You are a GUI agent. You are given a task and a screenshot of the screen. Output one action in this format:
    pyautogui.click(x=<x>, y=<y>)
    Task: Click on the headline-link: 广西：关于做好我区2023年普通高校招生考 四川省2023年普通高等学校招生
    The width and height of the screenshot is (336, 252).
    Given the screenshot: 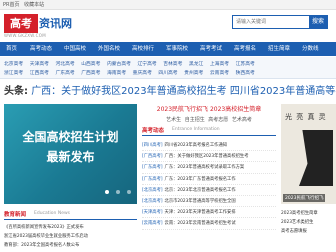 What is the action you would take?
    pyautogui.click(x=183, y=91)
    